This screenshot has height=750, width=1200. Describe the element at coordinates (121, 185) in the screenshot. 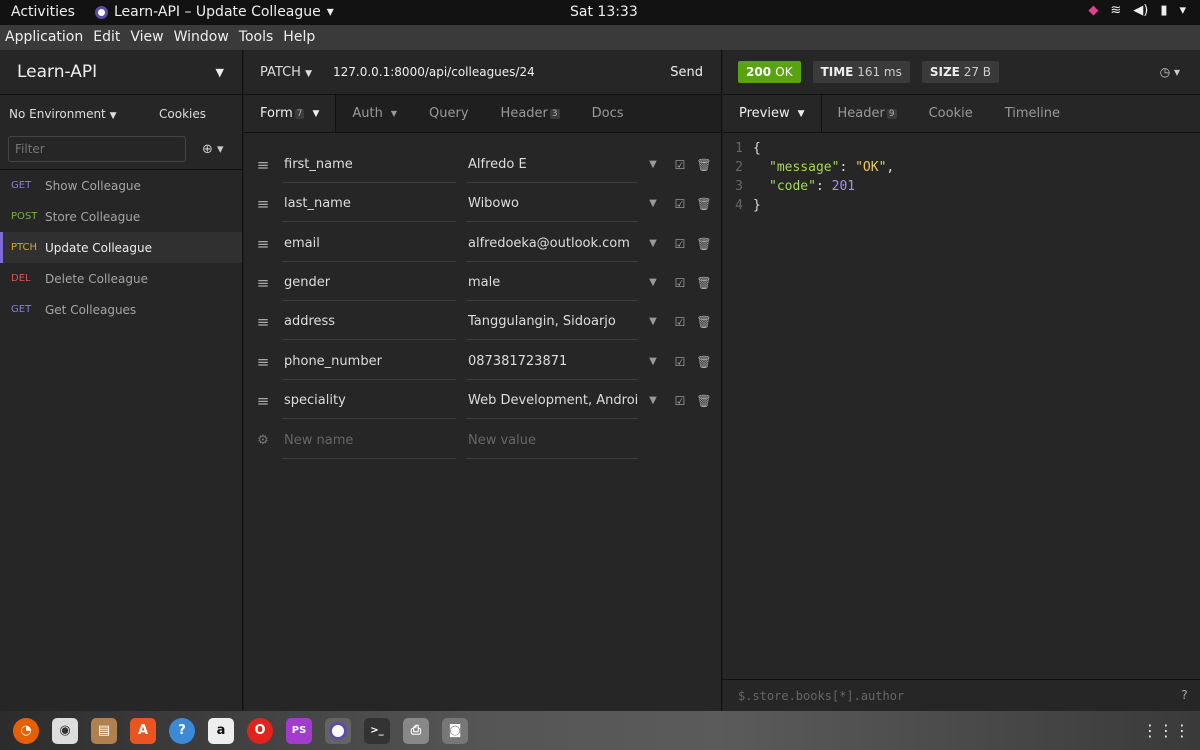

I see `request-item-show-colleague: GET Show Colleague` at that location.